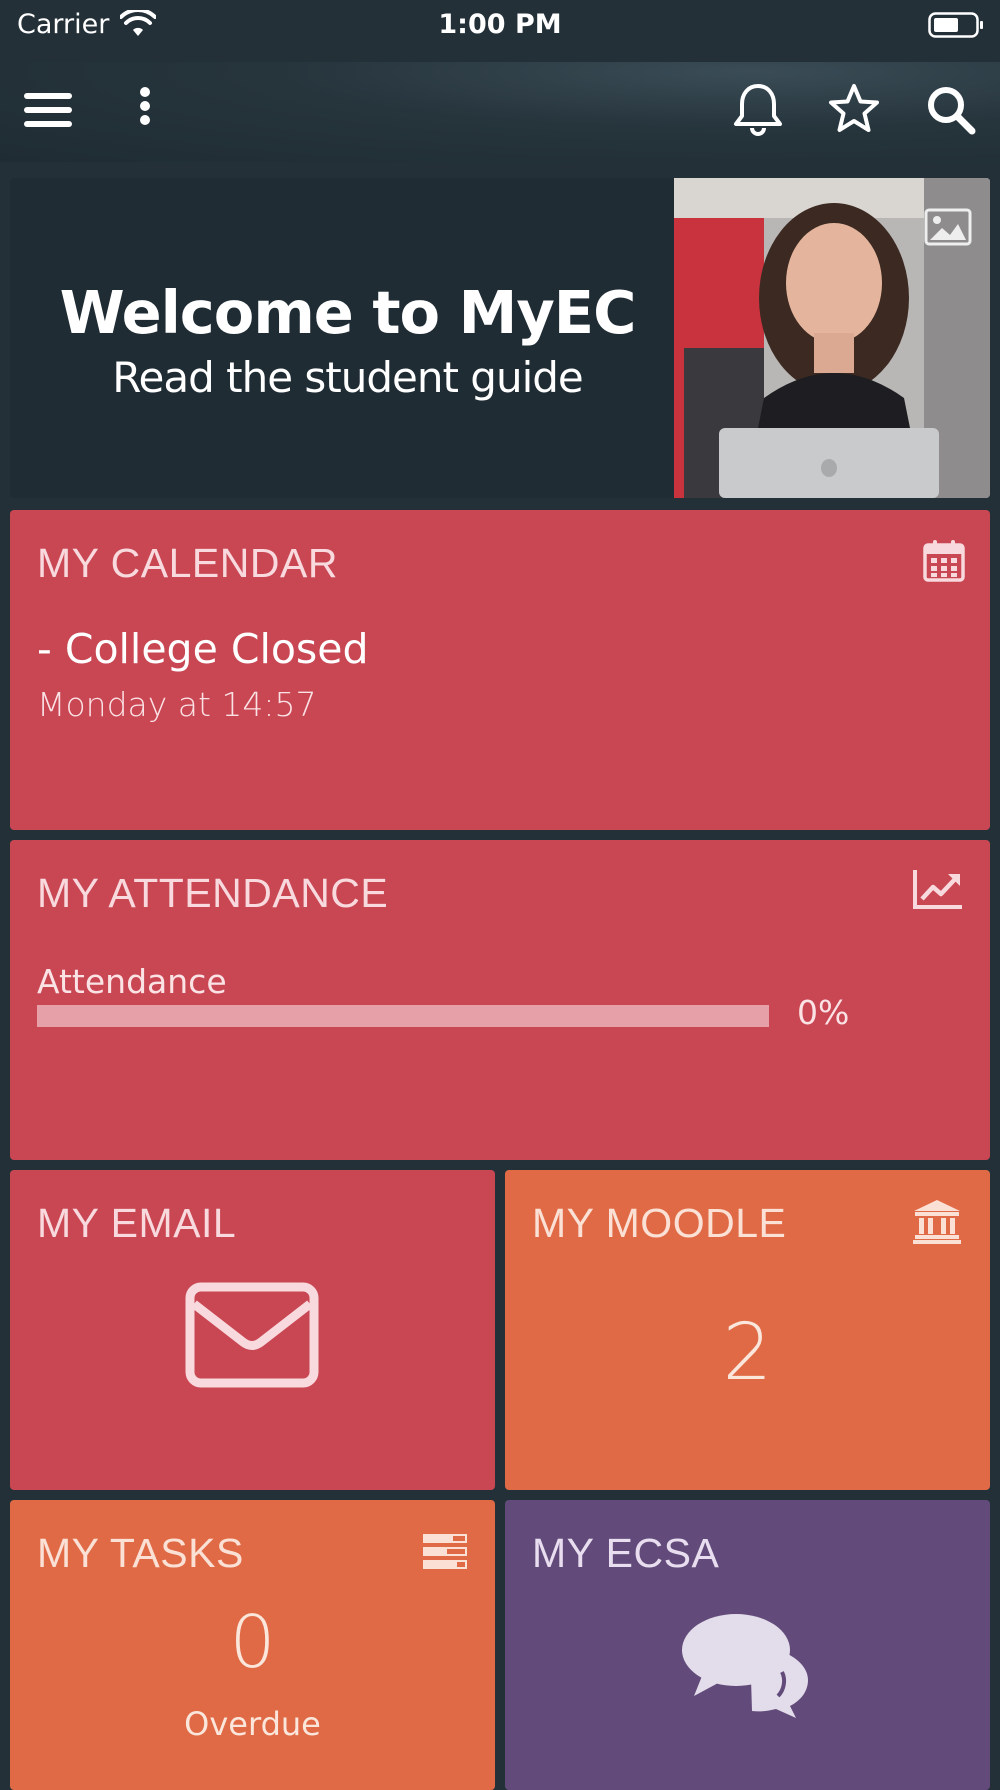  What do you see at coordinates (348, 312) in the screenshot?
I see `banner-headline: Welcome to MyEC` at bounding box center [348, 312].